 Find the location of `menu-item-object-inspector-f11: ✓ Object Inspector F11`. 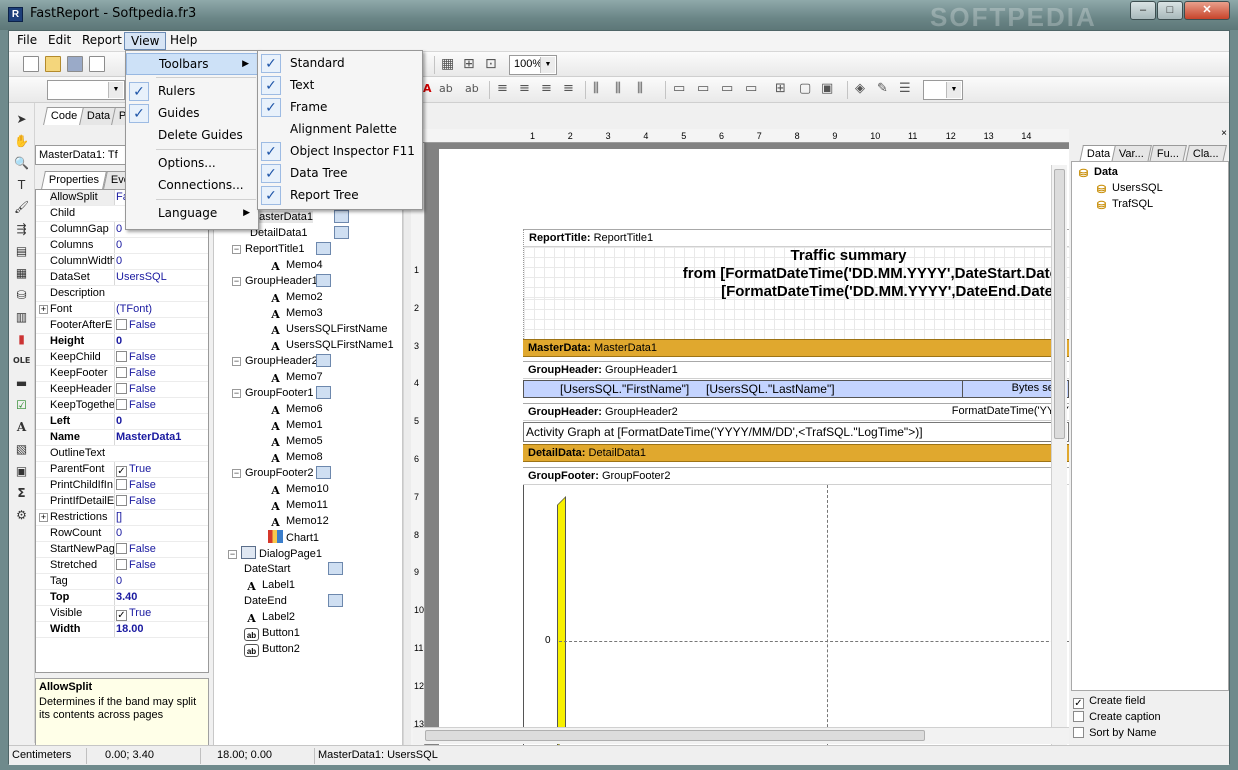

menu-item-object-inspector-f11: ✓ Object Inspector F11 is located at coordinates (340, 152).